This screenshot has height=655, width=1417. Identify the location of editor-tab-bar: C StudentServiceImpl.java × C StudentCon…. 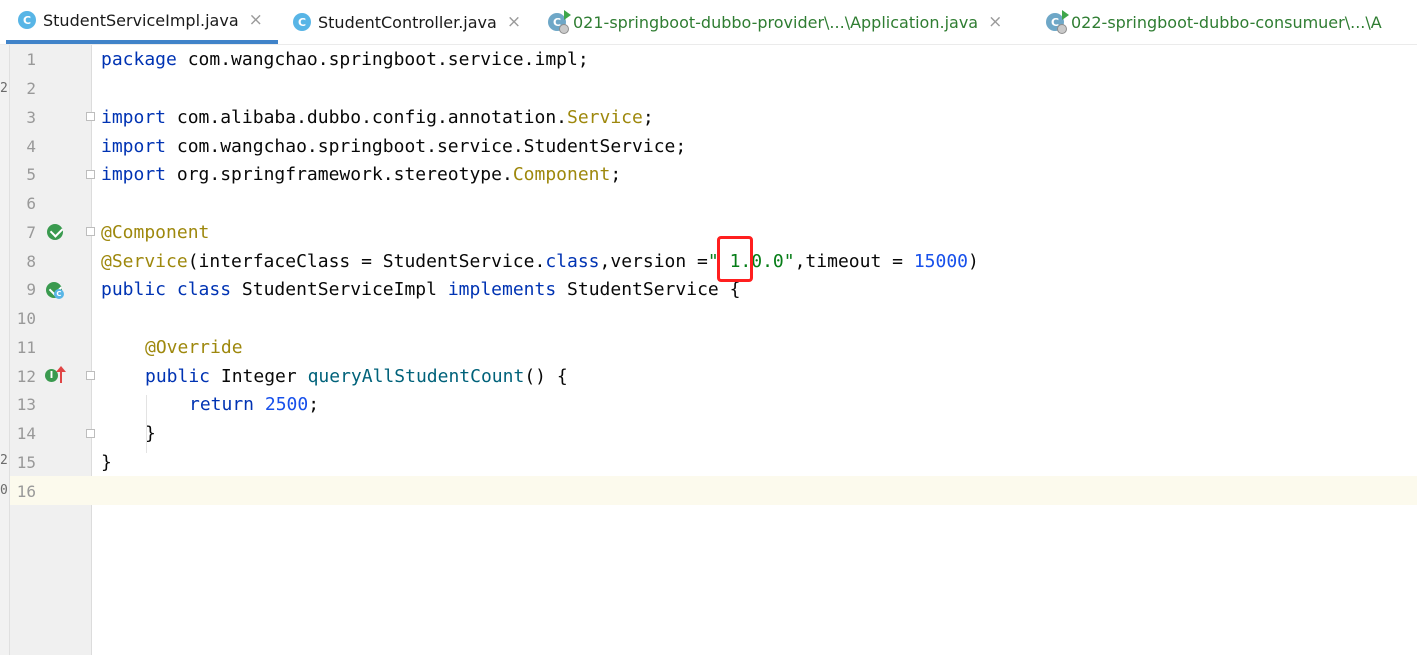
(708, 22).